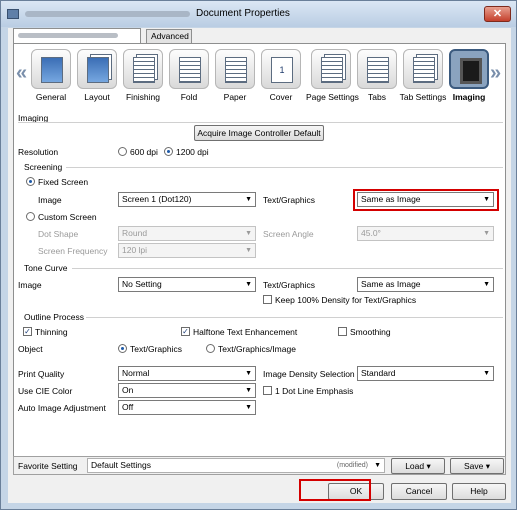 This screenshot has width=517, height=510. What do you see at coordinates (122, 151) in the screenshot?
I see `resolution-600-radio` at bounding box center [122, 151].